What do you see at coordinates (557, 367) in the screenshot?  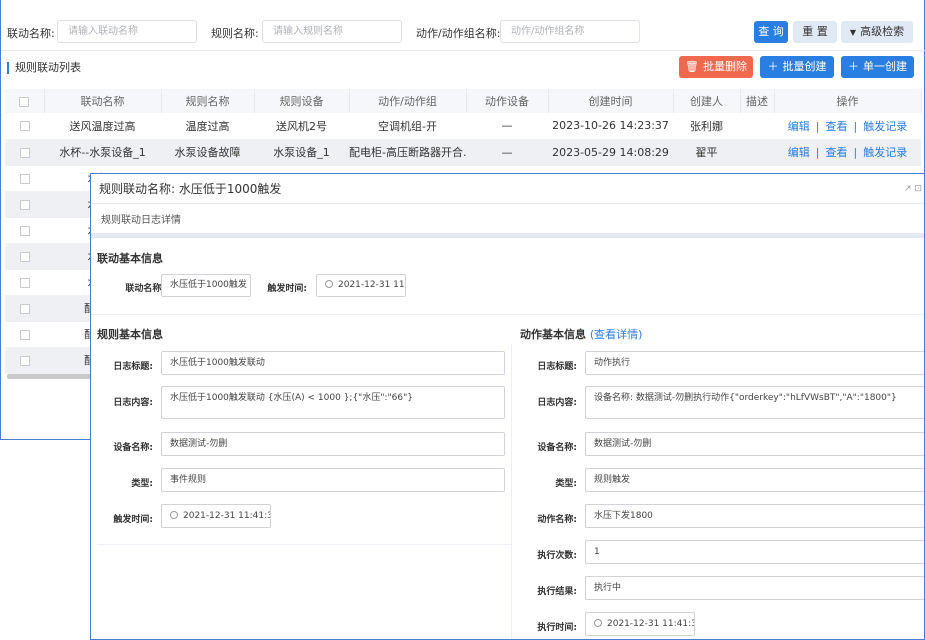 I see `action-log-title-label: 日志标题:` at bounding box center [557, 367].